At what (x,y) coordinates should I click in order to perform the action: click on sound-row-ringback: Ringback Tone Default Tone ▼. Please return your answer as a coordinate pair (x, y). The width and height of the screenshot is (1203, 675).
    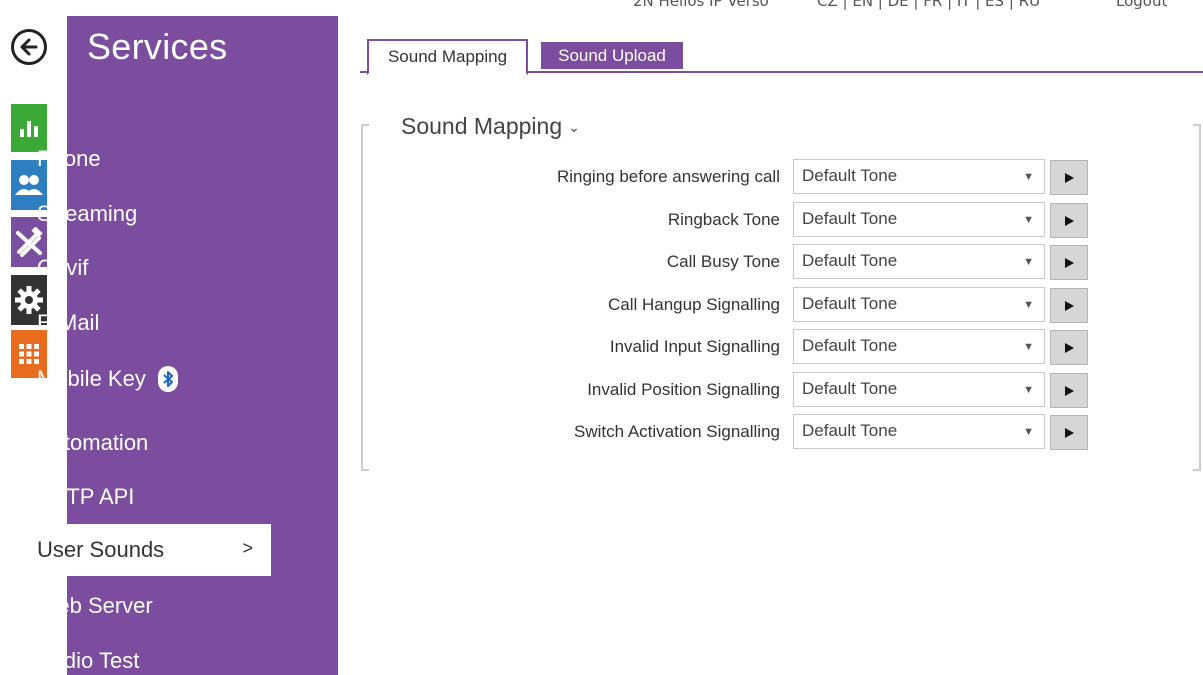
    Looking at the image, I should click on (735, 220).